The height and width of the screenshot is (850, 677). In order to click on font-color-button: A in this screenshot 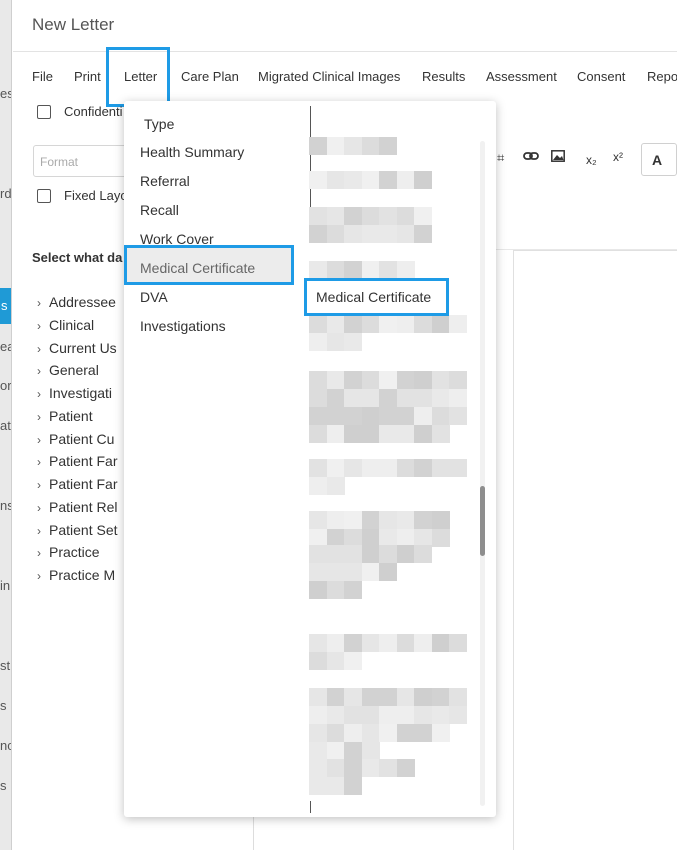, I will do `click(659, 159)`.